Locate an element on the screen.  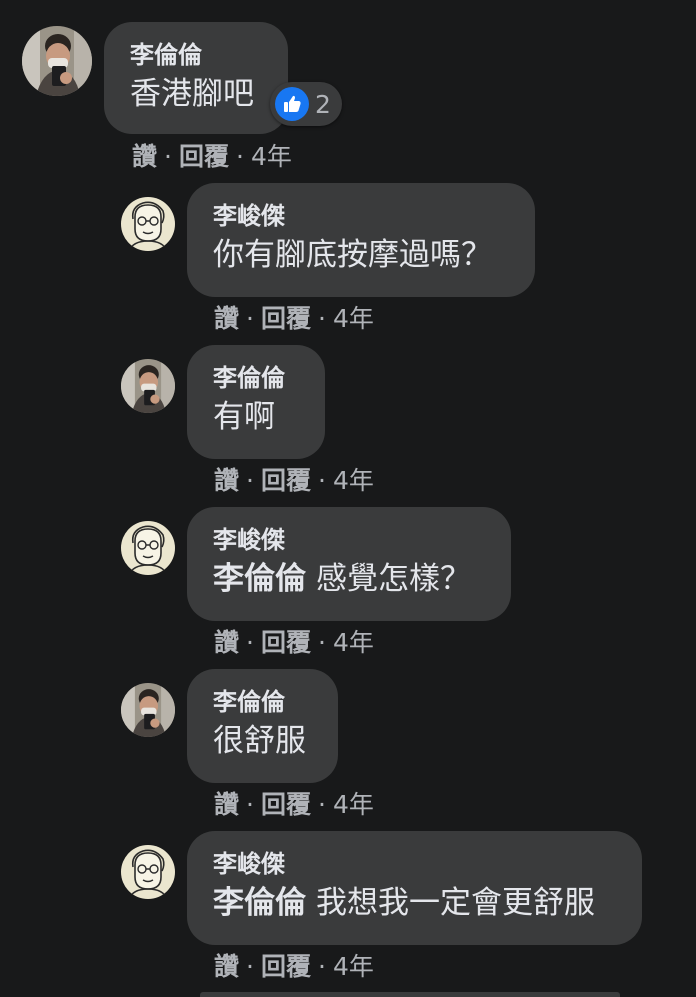
comment-bubble: 李倫倫 很舒服 is located at coordinates (262, 726).